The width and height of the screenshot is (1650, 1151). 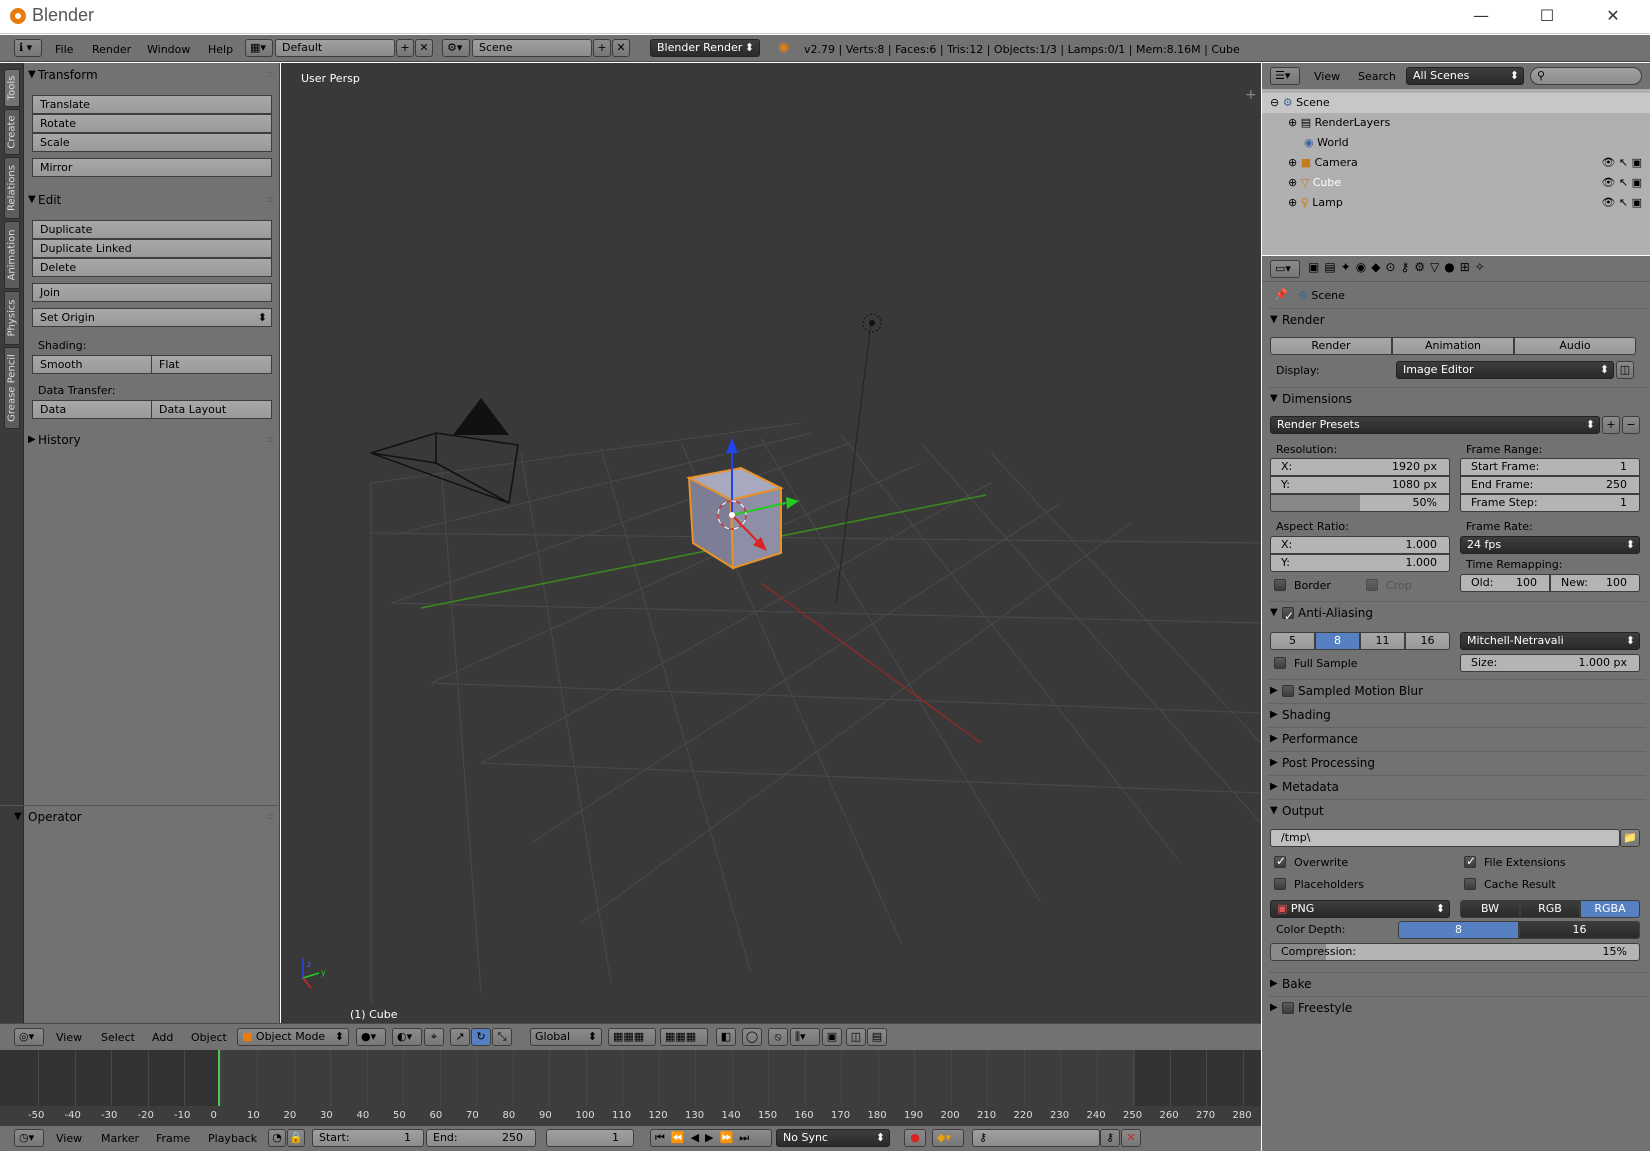 What do you see at coordinates (1110, 1138) in the screenshot?
I see `insert-keyframe-icon: ⚷` at bounding box center [1110, 1138].